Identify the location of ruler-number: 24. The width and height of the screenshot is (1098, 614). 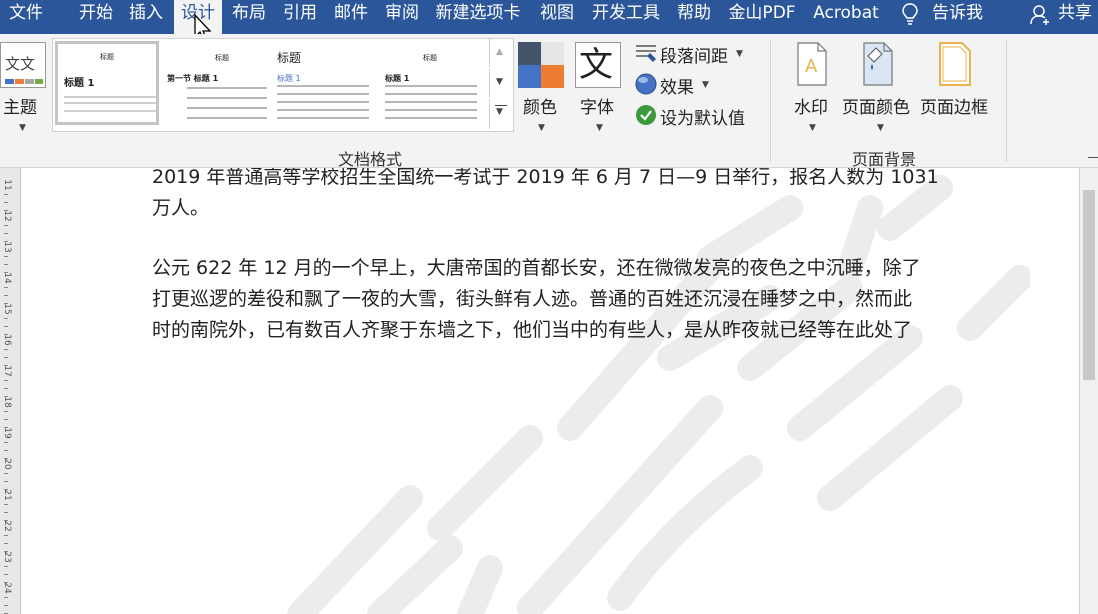
(7, 588).